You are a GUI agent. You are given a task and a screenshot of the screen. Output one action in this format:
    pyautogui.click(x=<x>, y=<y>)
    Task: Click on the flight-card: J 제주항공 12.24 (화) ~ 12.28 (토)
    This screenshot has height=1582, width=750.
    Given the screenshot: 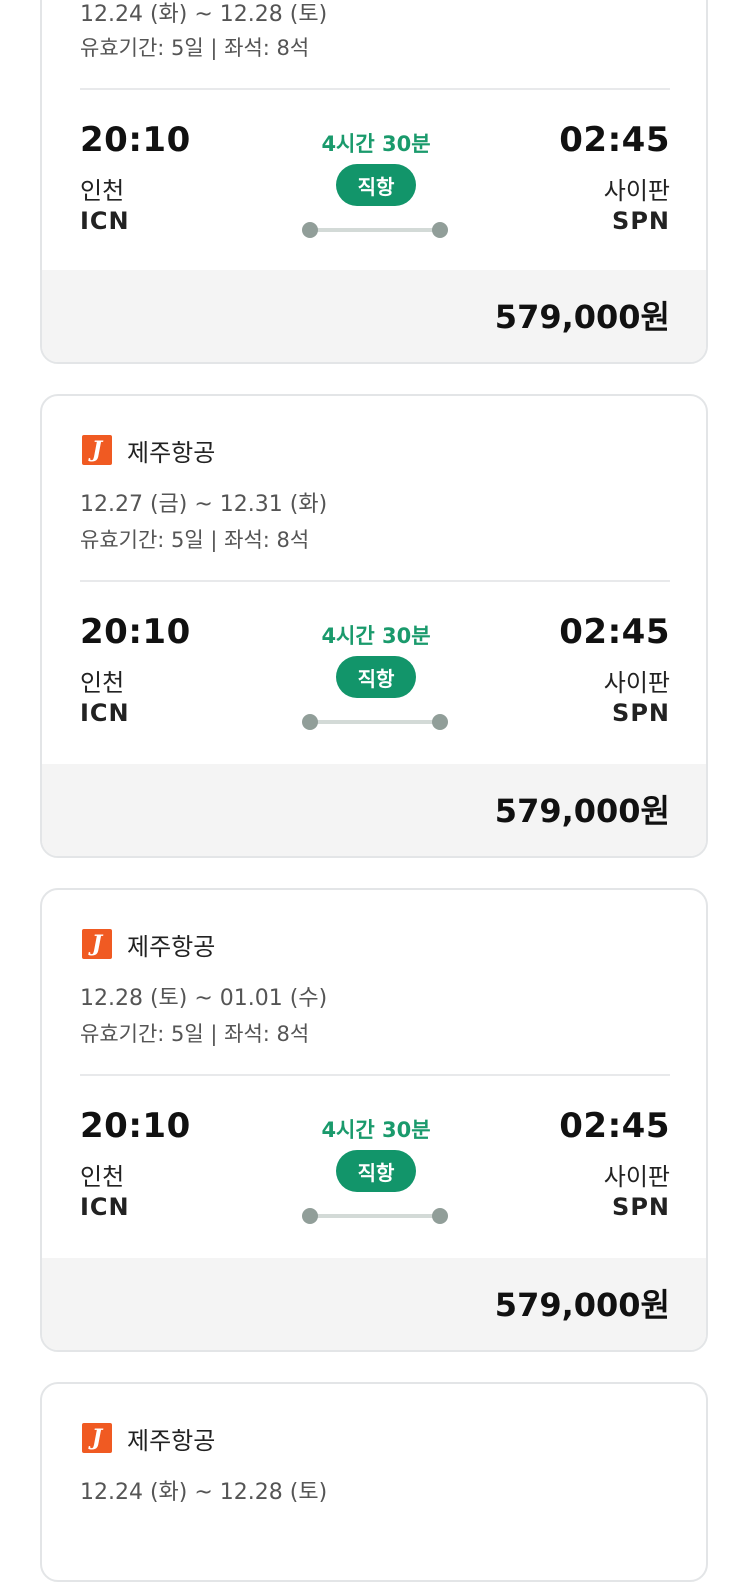 What is the action you would take?
    pyautogui.click(x=374, y=1482)
    